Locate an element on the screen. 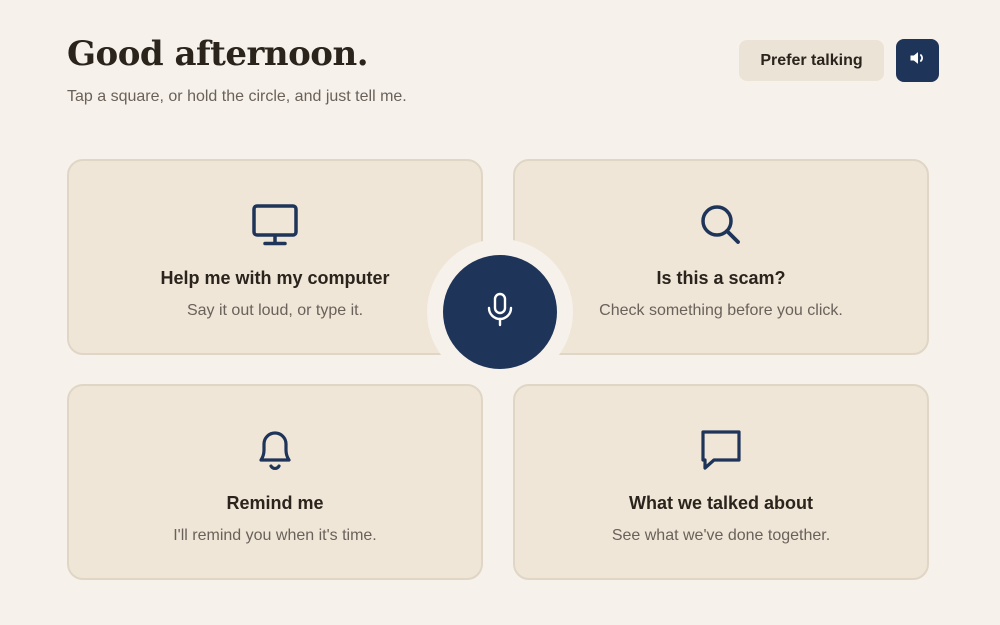  microphone-button is located at coordinates (500, 312).